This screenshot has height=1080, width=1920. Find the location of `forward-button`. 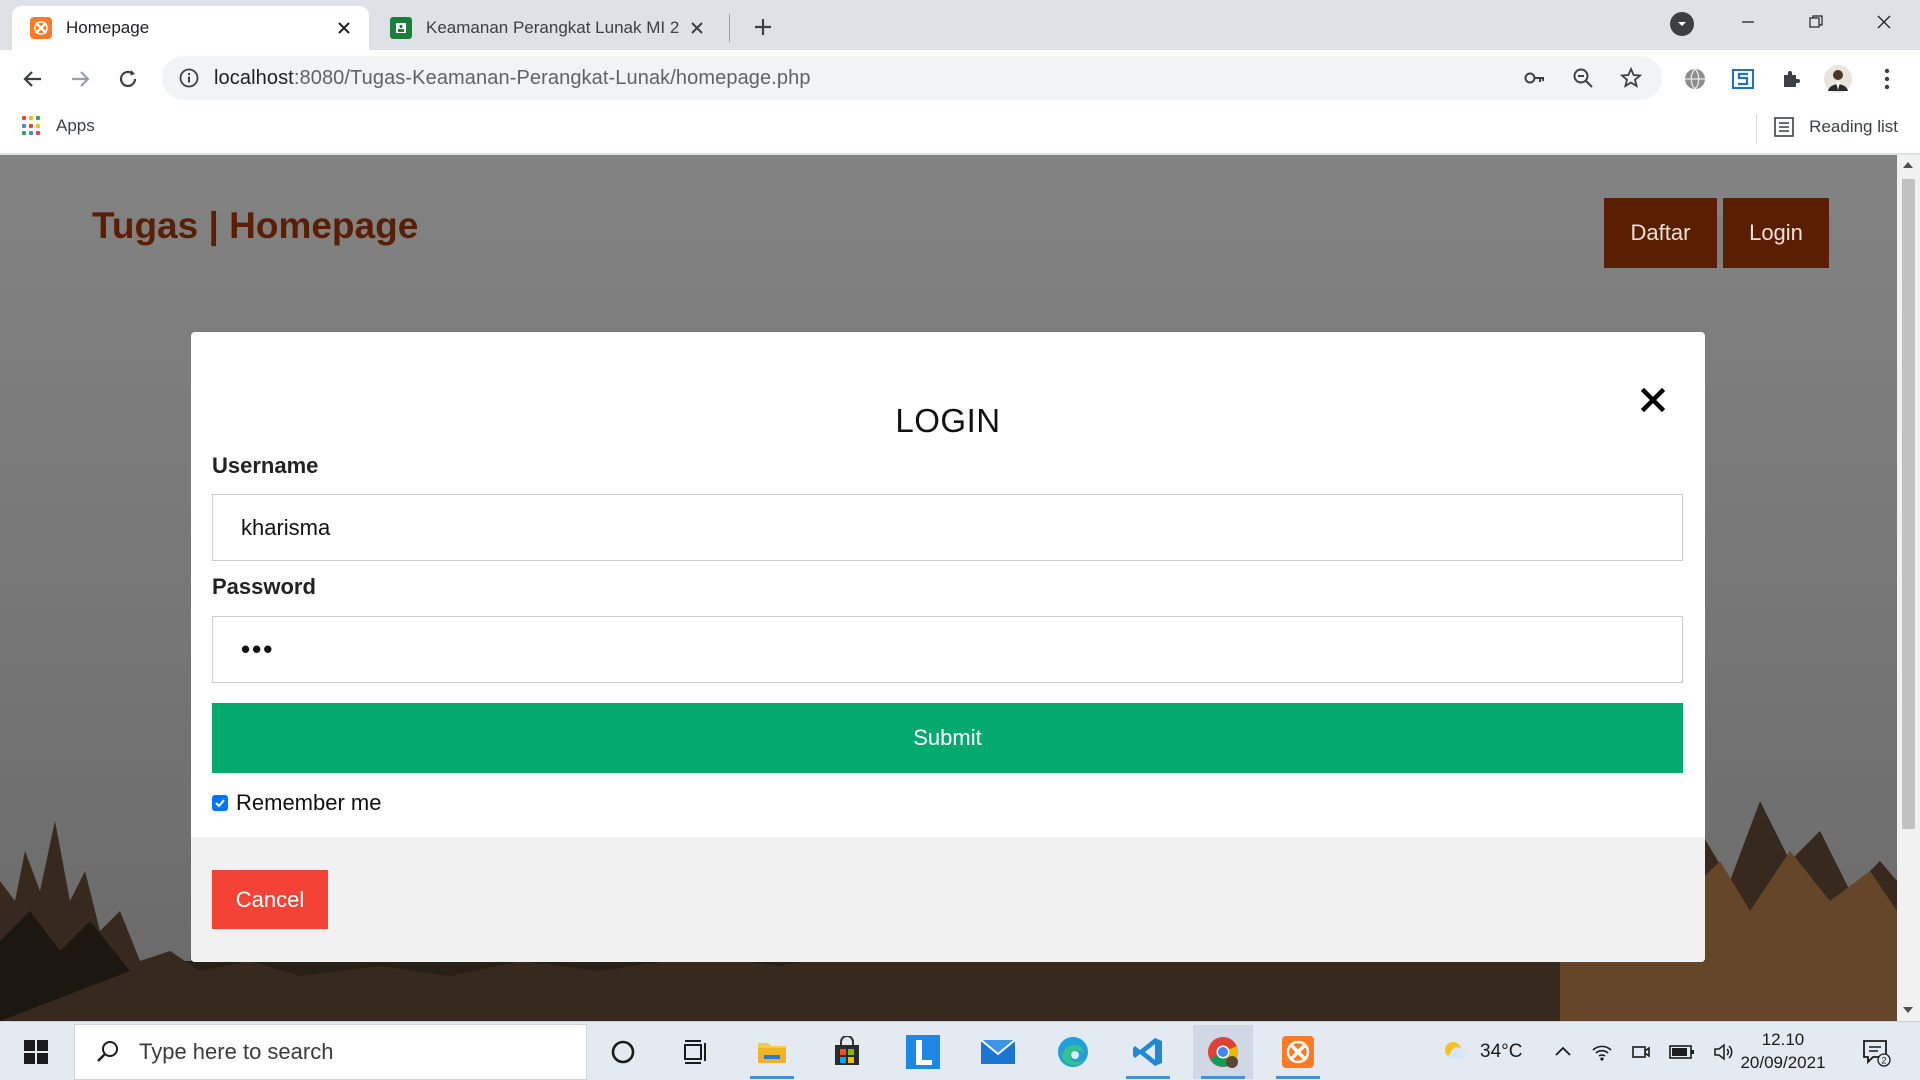

forward-button is located at coordinates (80, 79).